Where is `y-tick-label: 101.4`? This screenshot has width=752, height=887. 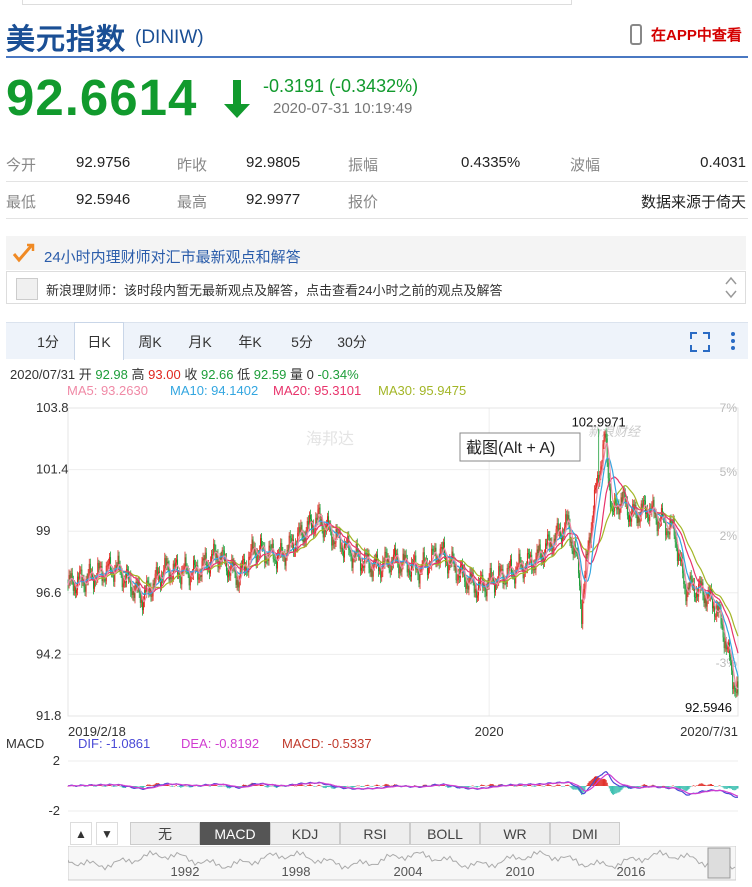 y-tick-label: 101.4 is located at coordinates (52, 469).